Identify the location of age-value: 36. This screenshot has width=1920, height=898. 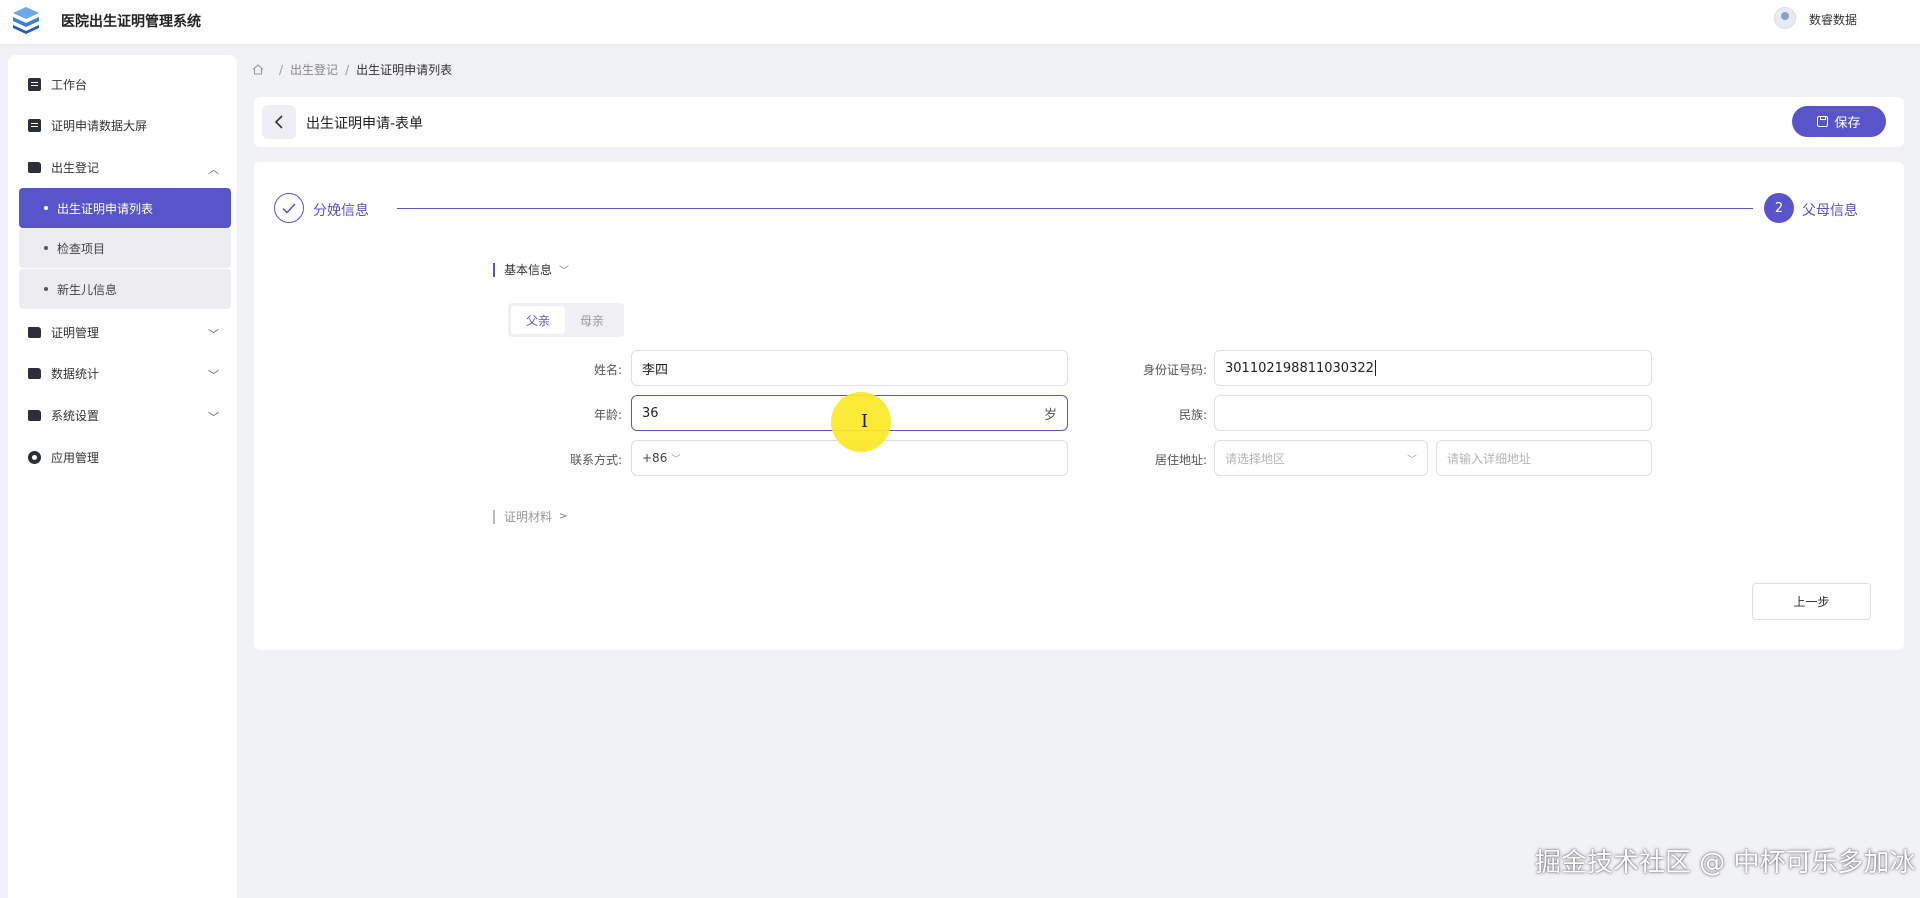
(650, 413).